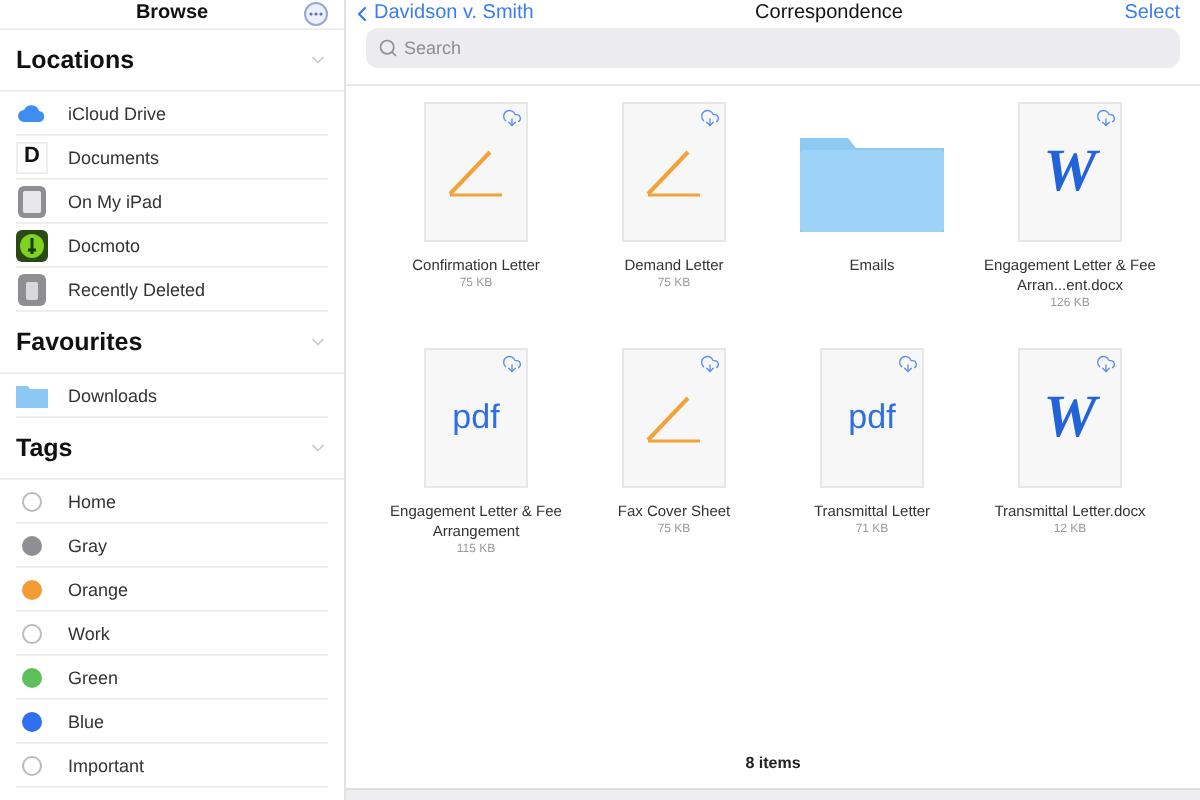  Describe the element at coordinates (388, 48) in the screenshot. I see `search-icon` at that location.